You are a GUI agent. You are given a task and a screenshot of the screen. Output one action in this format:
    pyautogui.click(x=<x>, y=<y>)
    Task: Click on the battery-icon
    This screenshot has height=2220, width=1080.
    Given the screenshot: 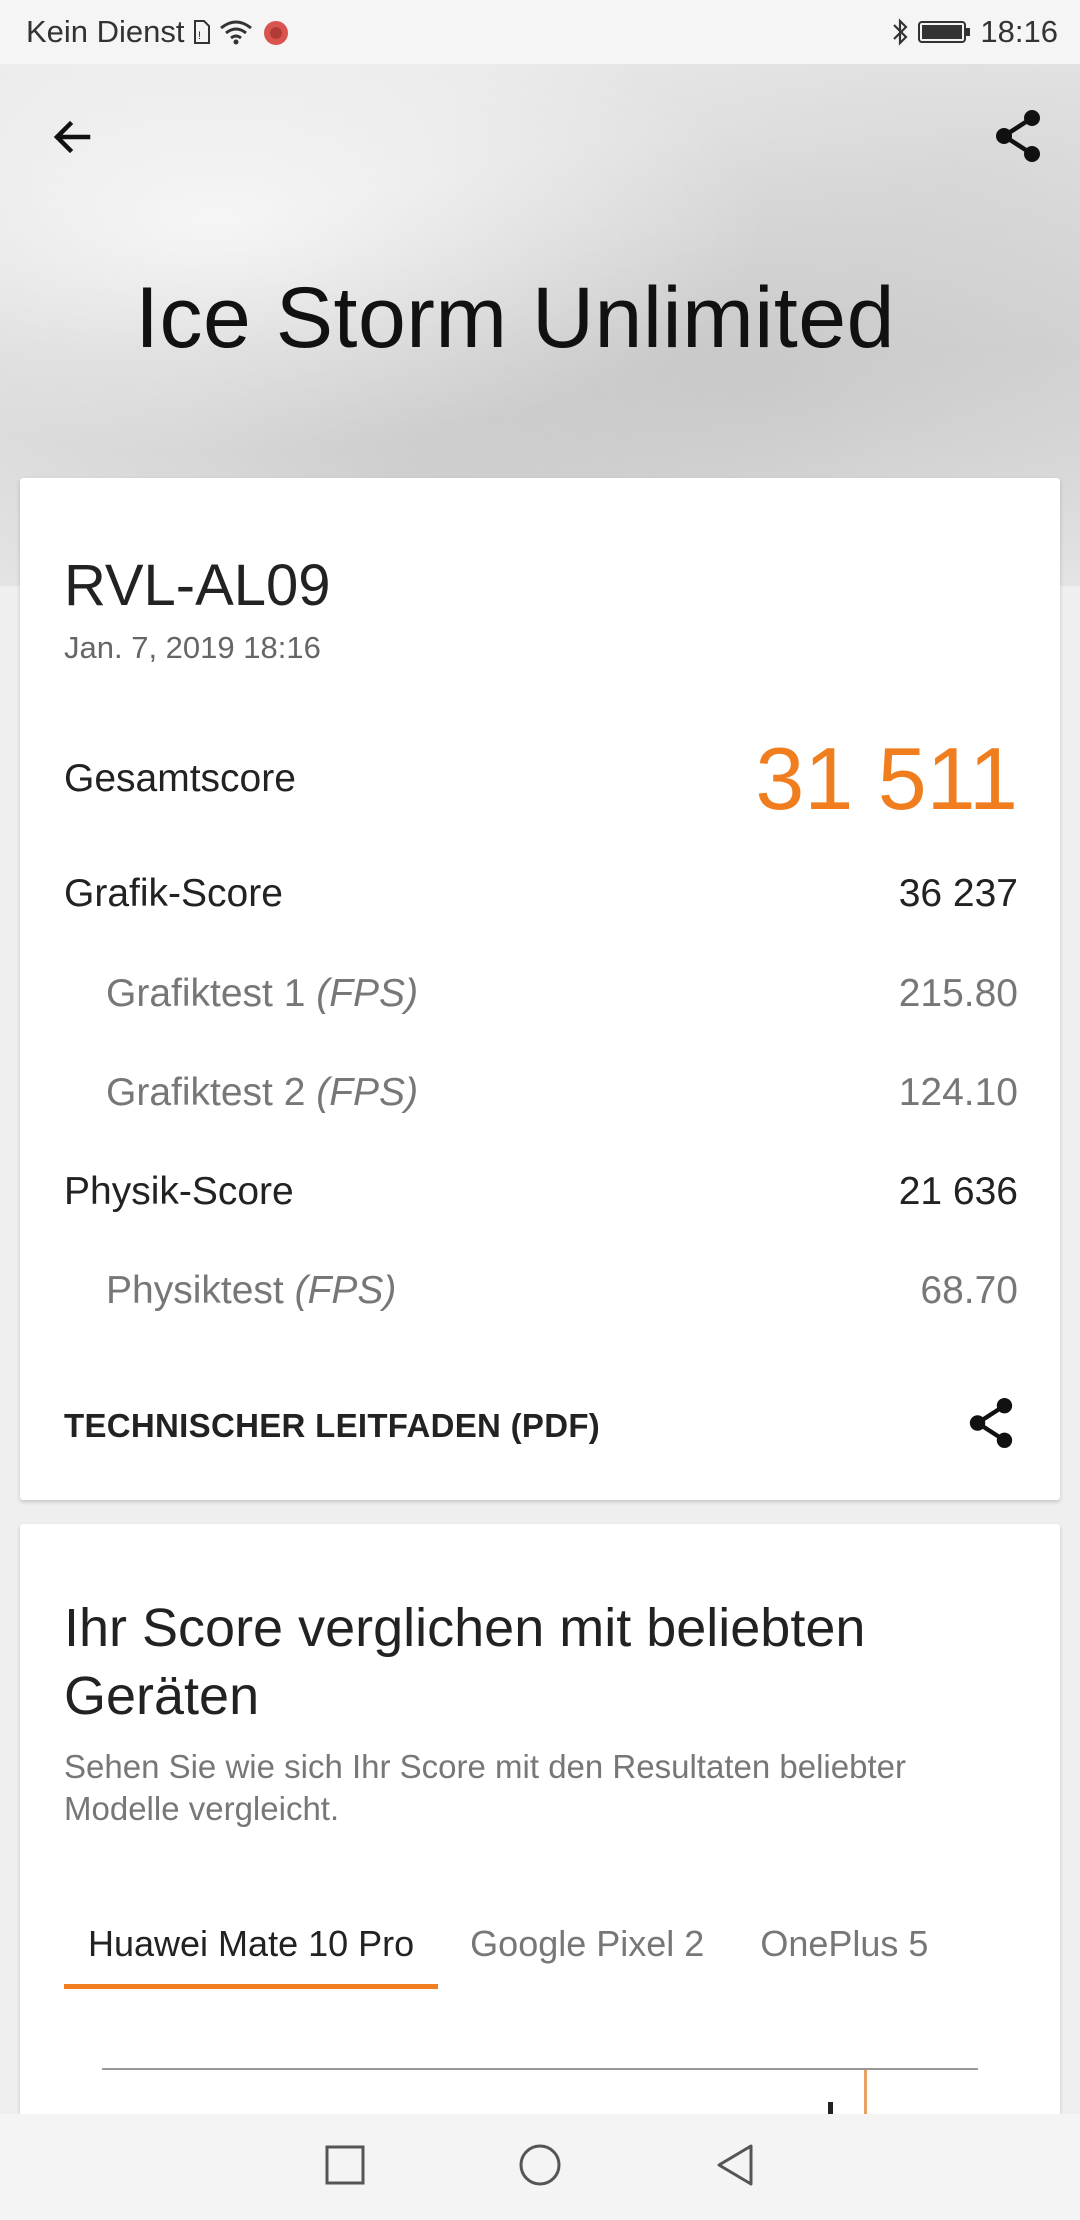 What is the action you would take?
    pyautogui.click(x=945, y=32)
    